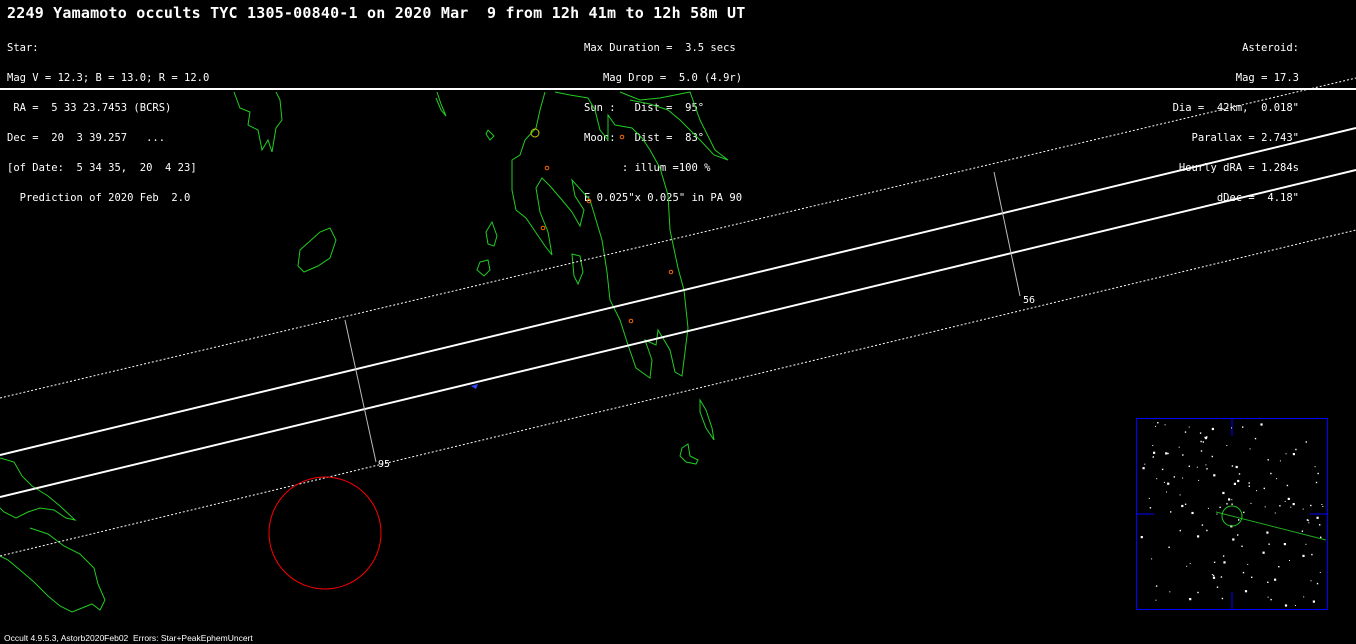 The image size is (1356, 644). Describe the element at coordinates (384, 464) in the screenshot. I see `time-tick-label: 95` at that location.